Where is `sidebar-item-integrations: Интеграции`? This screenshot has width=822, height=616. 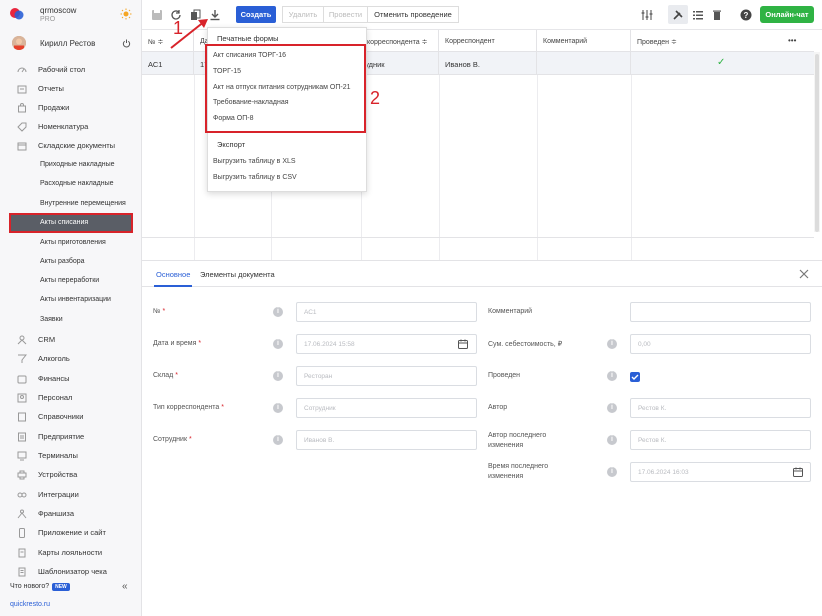 sidebar-item-integrations: Интеграции is located at coordinates (71, 495).